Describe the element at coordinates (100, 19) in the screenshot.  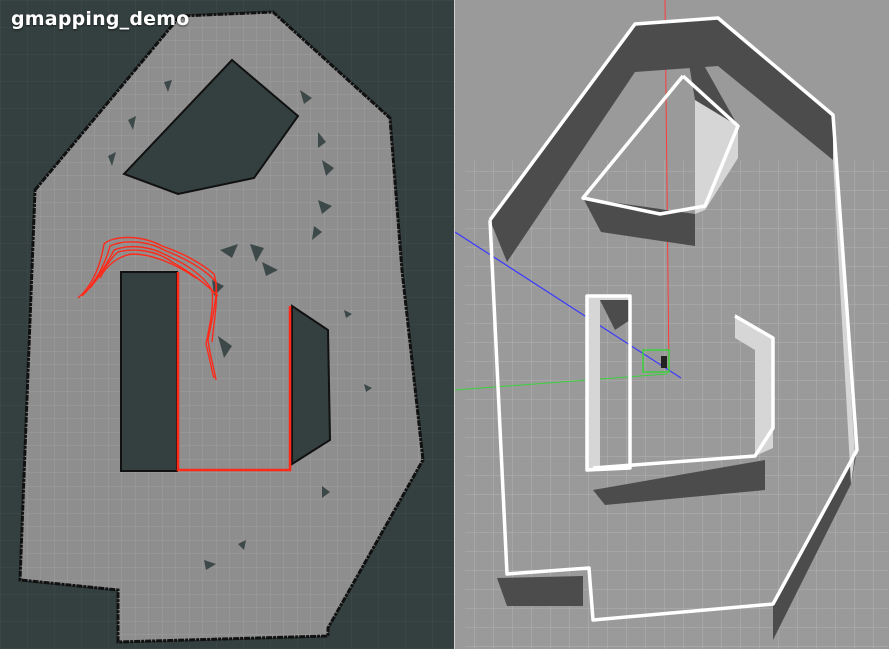
I see `window-title: gmapping_demo` at that location.